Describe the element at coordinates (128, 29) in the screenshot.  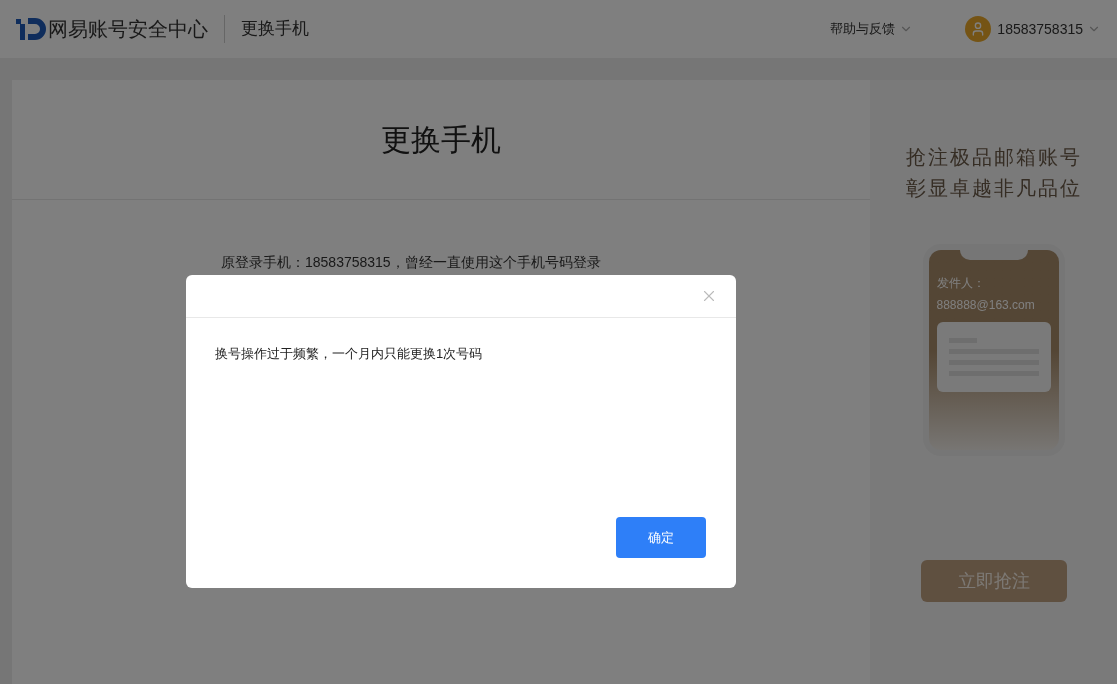
I see `site-title: 网易账号安全中心` at that location.